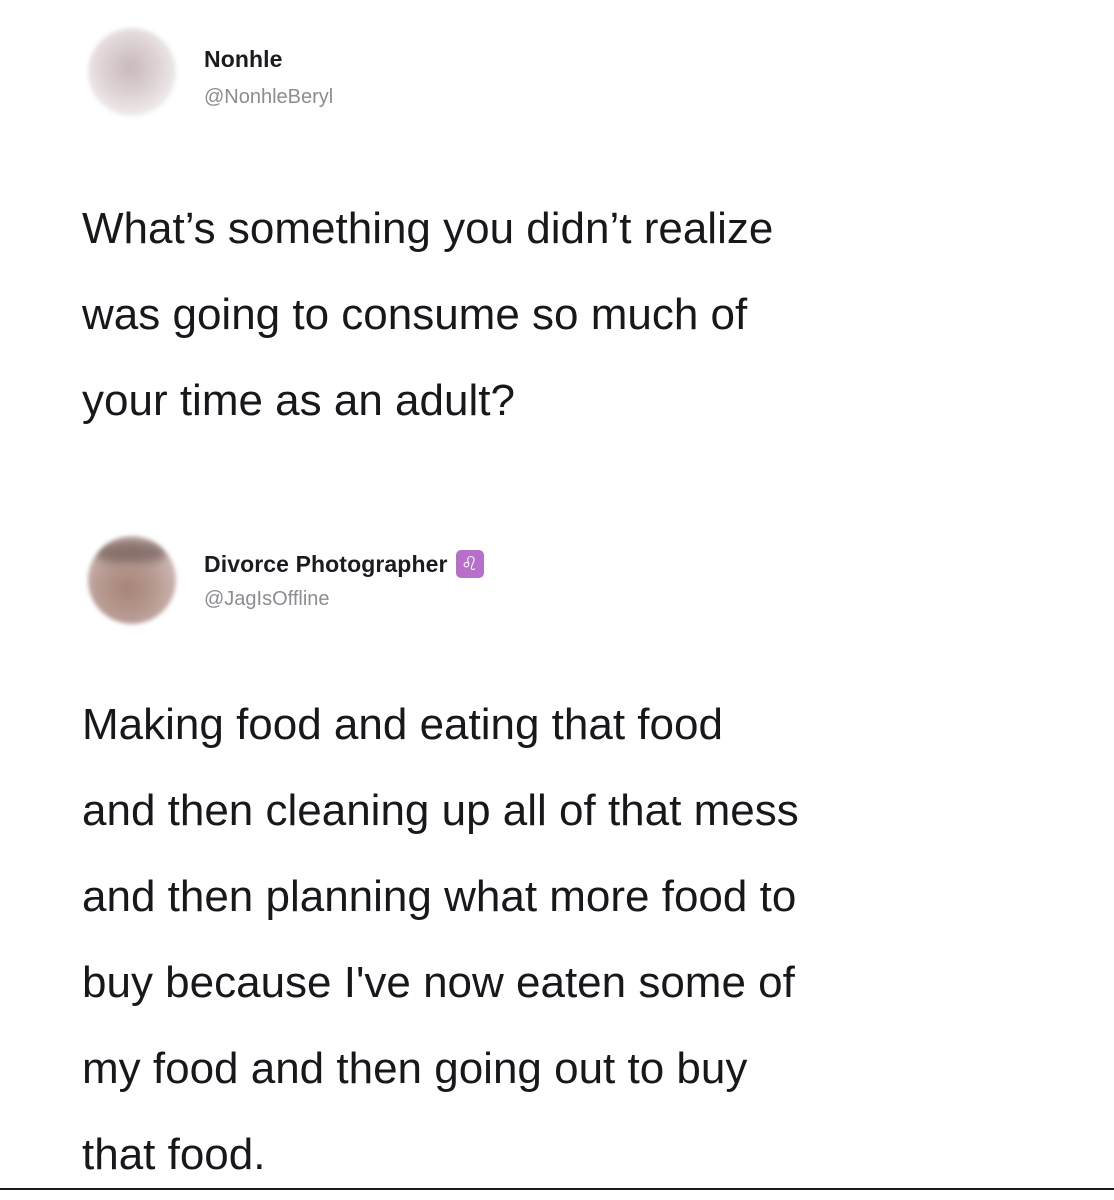  I want to click on user-handle: @NonhleBeryl, so click(268, 97).